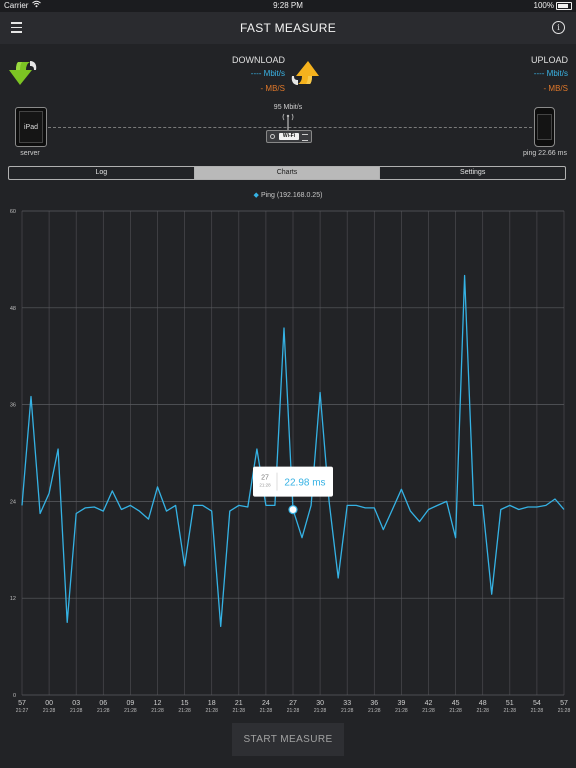 The image size is (576, 768). What do you see at coordinates (272, 88) in the screenshot?
I see `download-mbs-value: - MB/S` at bounding box center [272, 88].